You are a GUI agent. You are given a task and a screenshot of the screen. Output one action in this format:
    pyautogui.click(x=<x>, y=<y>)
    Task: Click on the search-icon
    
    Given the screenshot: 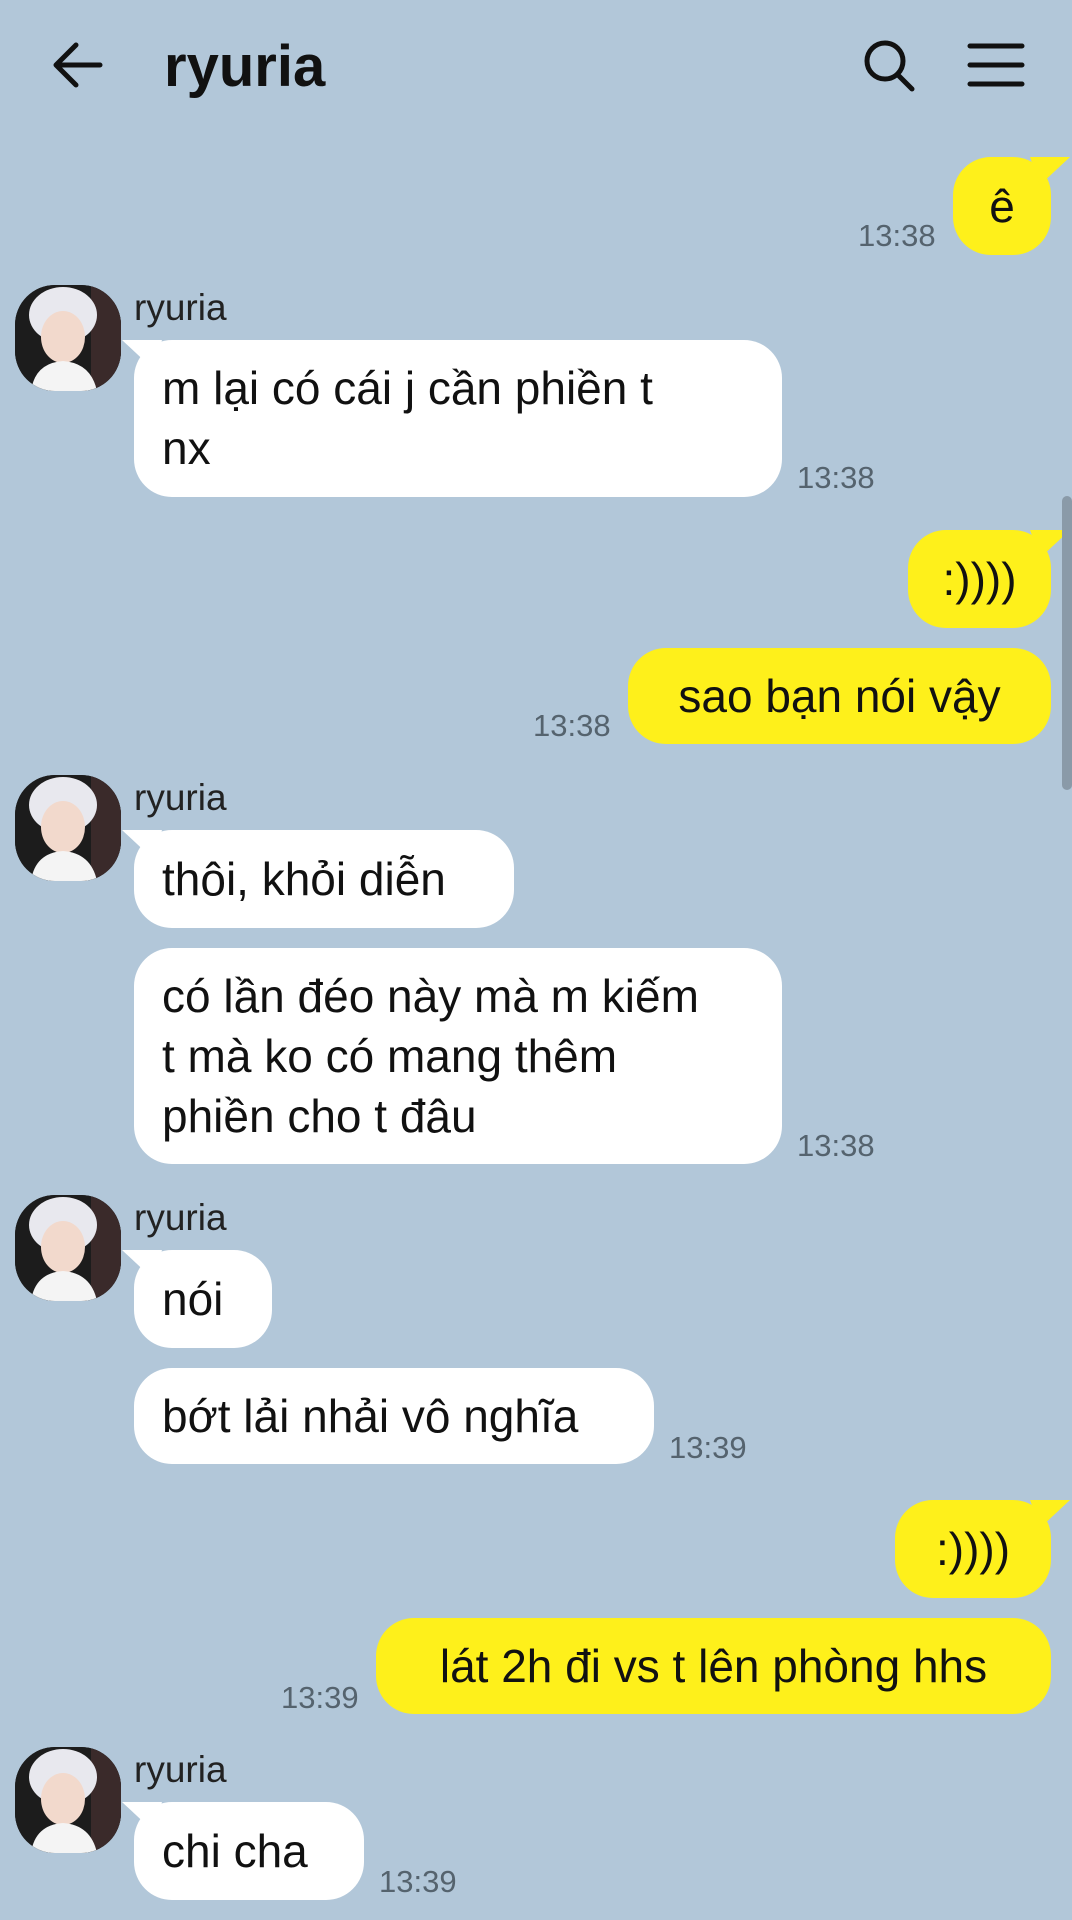 What is the action you would take?
    pyautogui.click(x=889, y=66)
    